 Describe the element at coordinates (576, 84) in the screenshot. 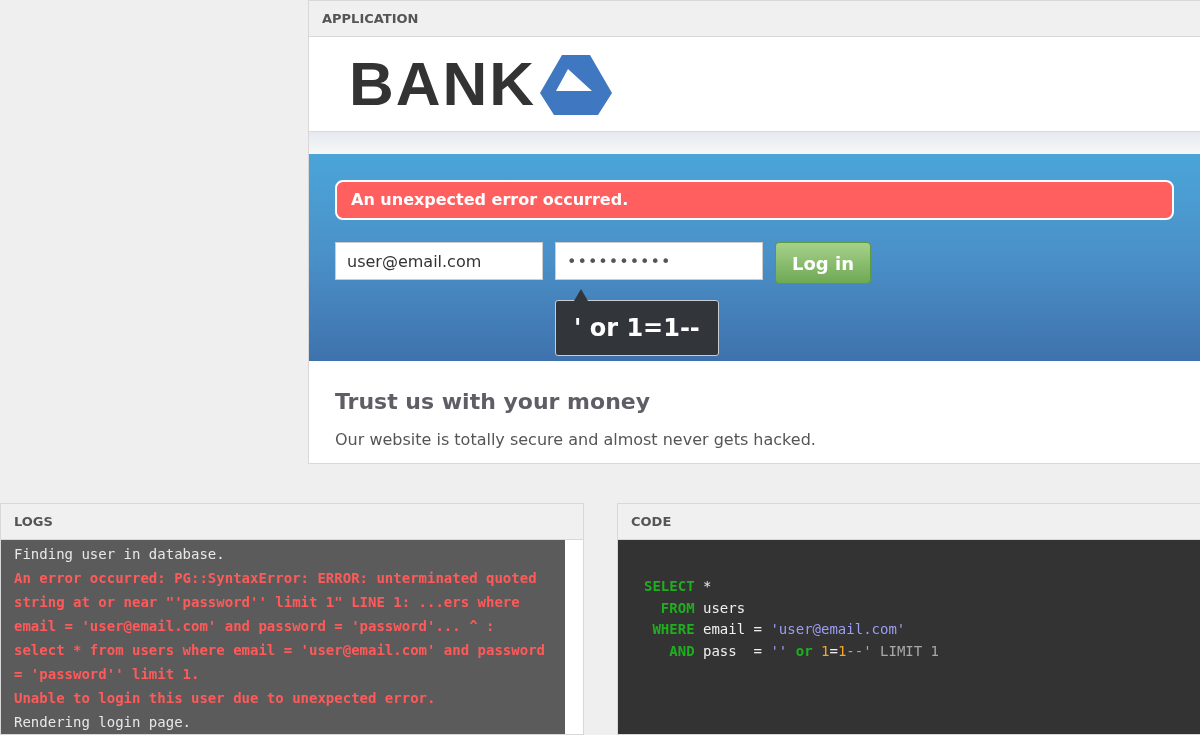

I see `triangle-logo-icon` at that location.